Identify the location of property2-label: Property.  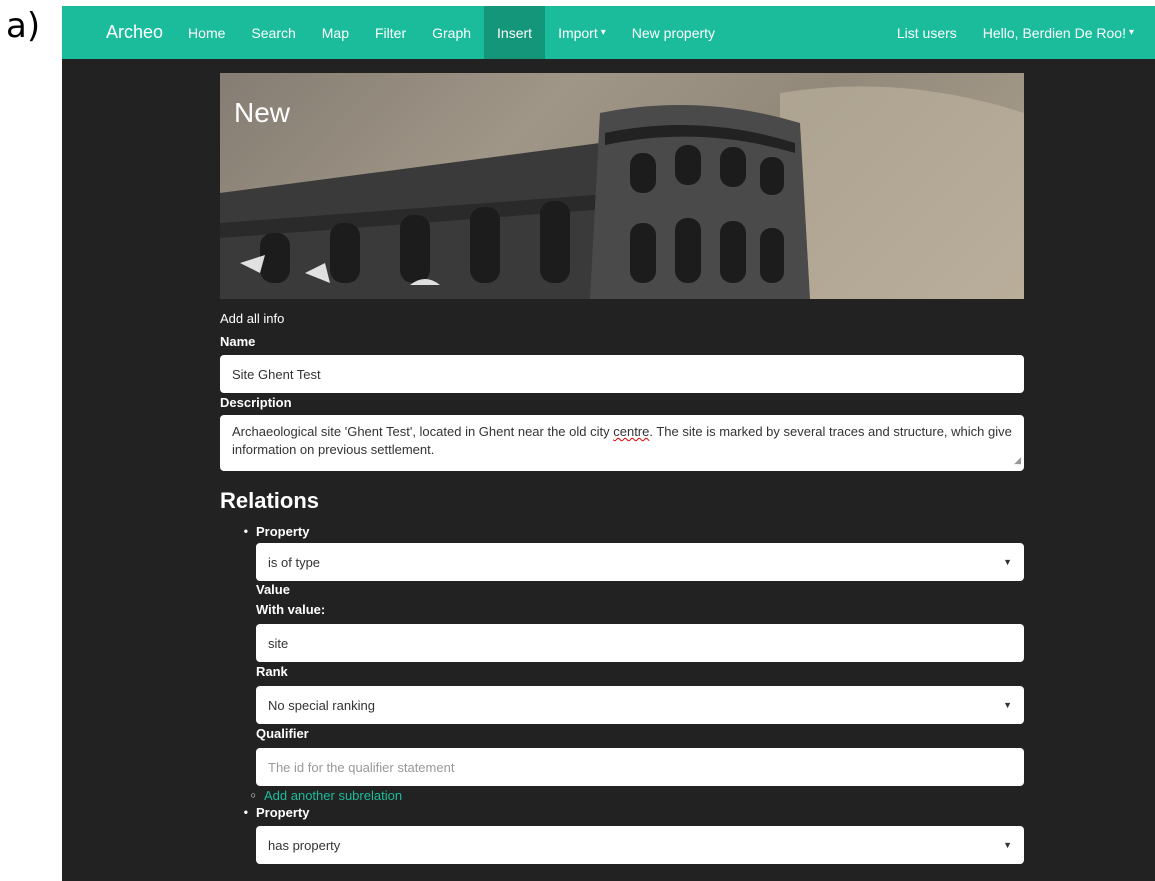
(283, 812).